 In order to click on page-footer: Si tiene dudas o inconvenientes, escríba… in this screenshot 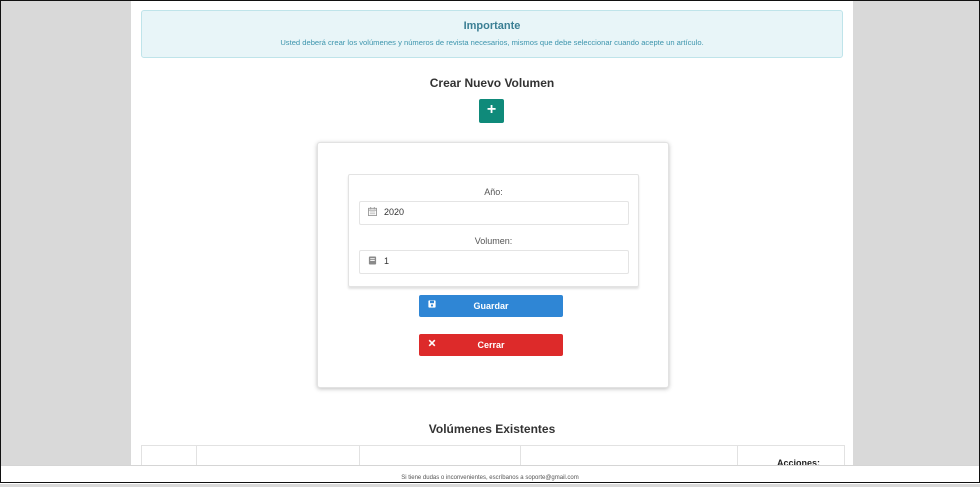, I will do `click(490, 474)`.